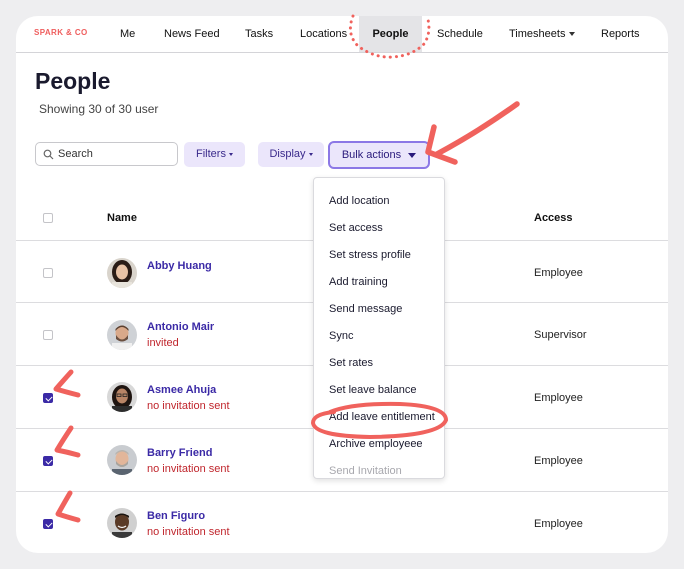 Image resolution: width=684 pixels, height=569 pixels. Describe the element at coordinates (389, 36) in the screenshot. I see `people-tab-highlight` at that location.